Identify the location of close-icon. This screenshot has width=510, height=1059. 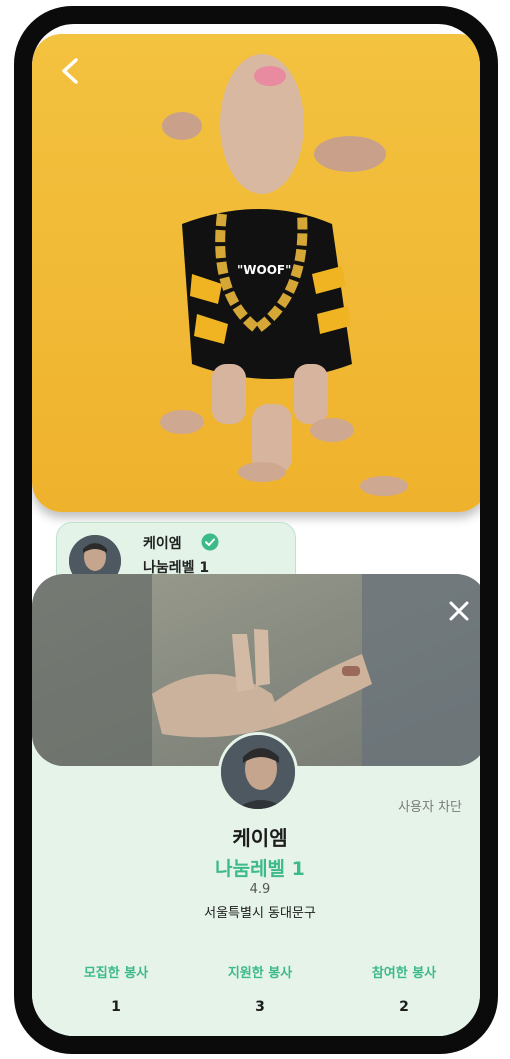
(459, 611).